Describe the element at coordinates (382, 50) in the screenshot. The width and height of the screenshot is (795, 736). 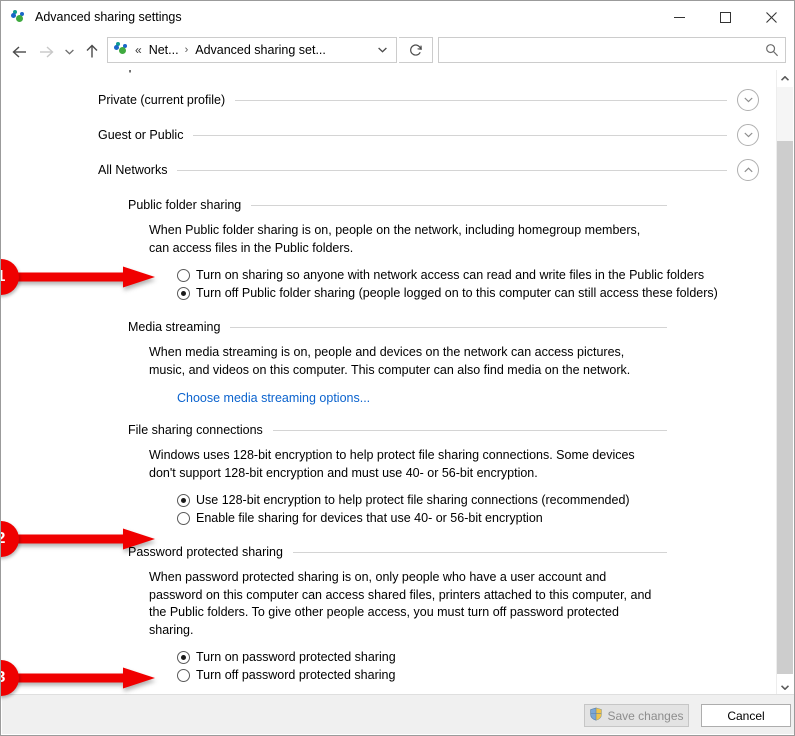
I see `address-dropdown-icon` at that location.